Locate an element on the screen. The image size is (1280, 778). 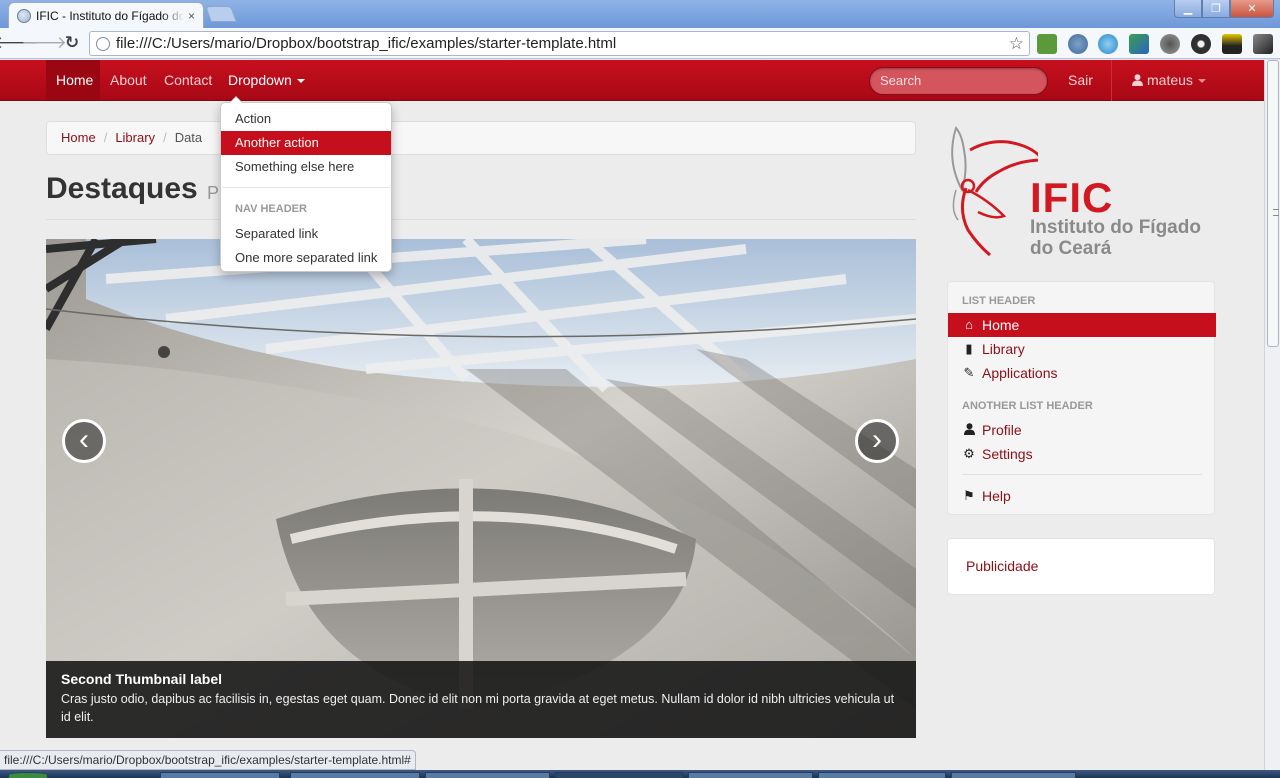
tab-title: IFIC - Instituto do Fígado do Ceará is located at coordinates (110, 15).